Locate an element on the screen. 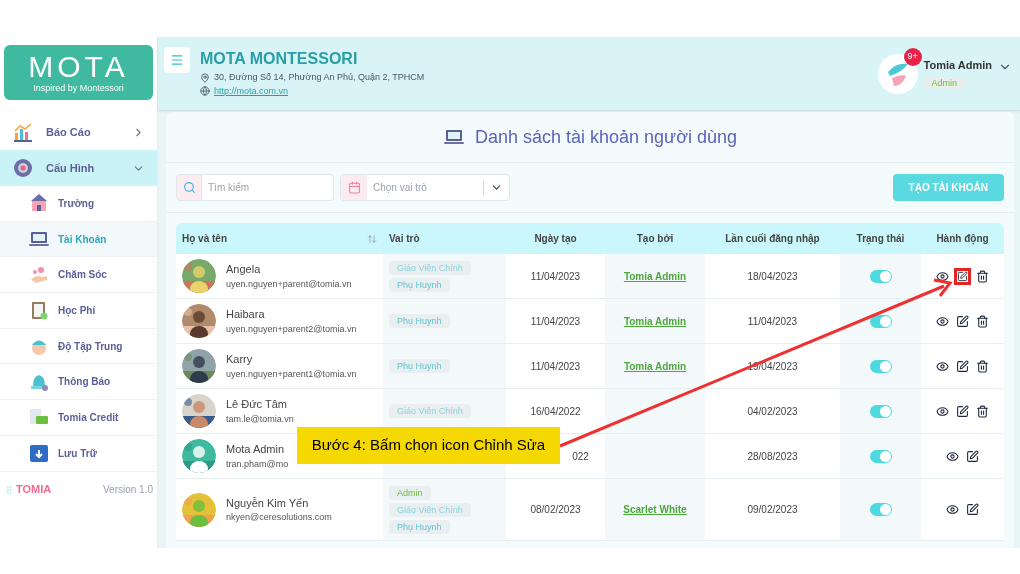  globe-icon is located at coordinates (205, 91).